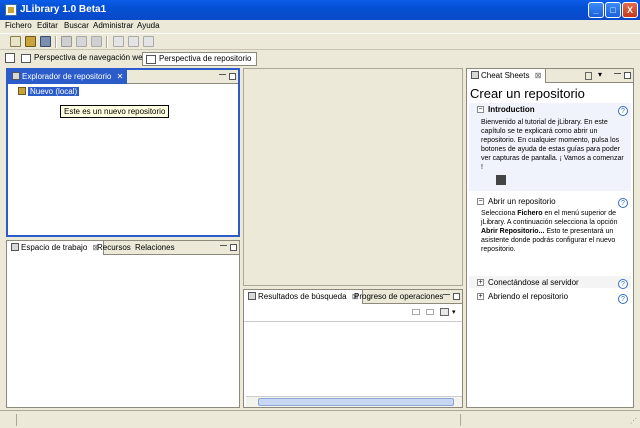 The image size is (640, 428). What do you see at coordinates (499, 213) in the screenshot?
I see `step-text-part: Selecciona` at bounding box center [499, 213].